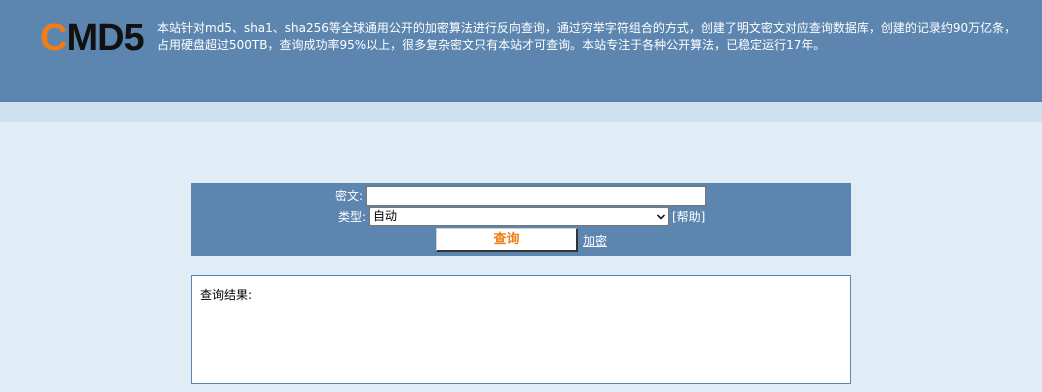  I want to click on help-link: [帮助], so click(688, 217).